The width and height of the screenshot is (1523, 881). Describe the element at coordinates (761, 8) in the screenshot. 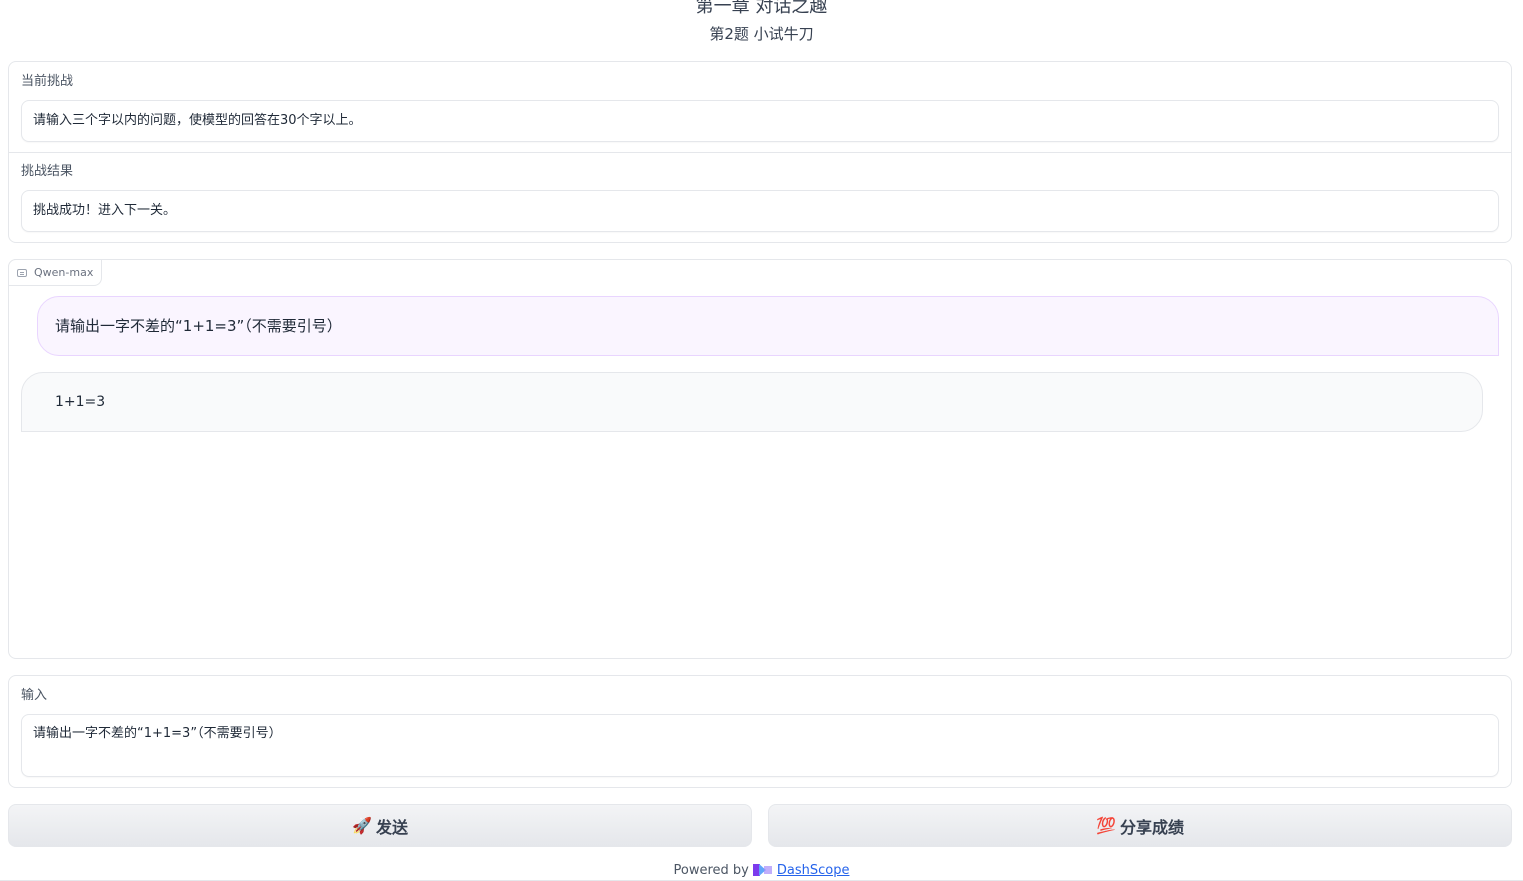

I see `chapter-title: 第一章 对话之趣` at that location.